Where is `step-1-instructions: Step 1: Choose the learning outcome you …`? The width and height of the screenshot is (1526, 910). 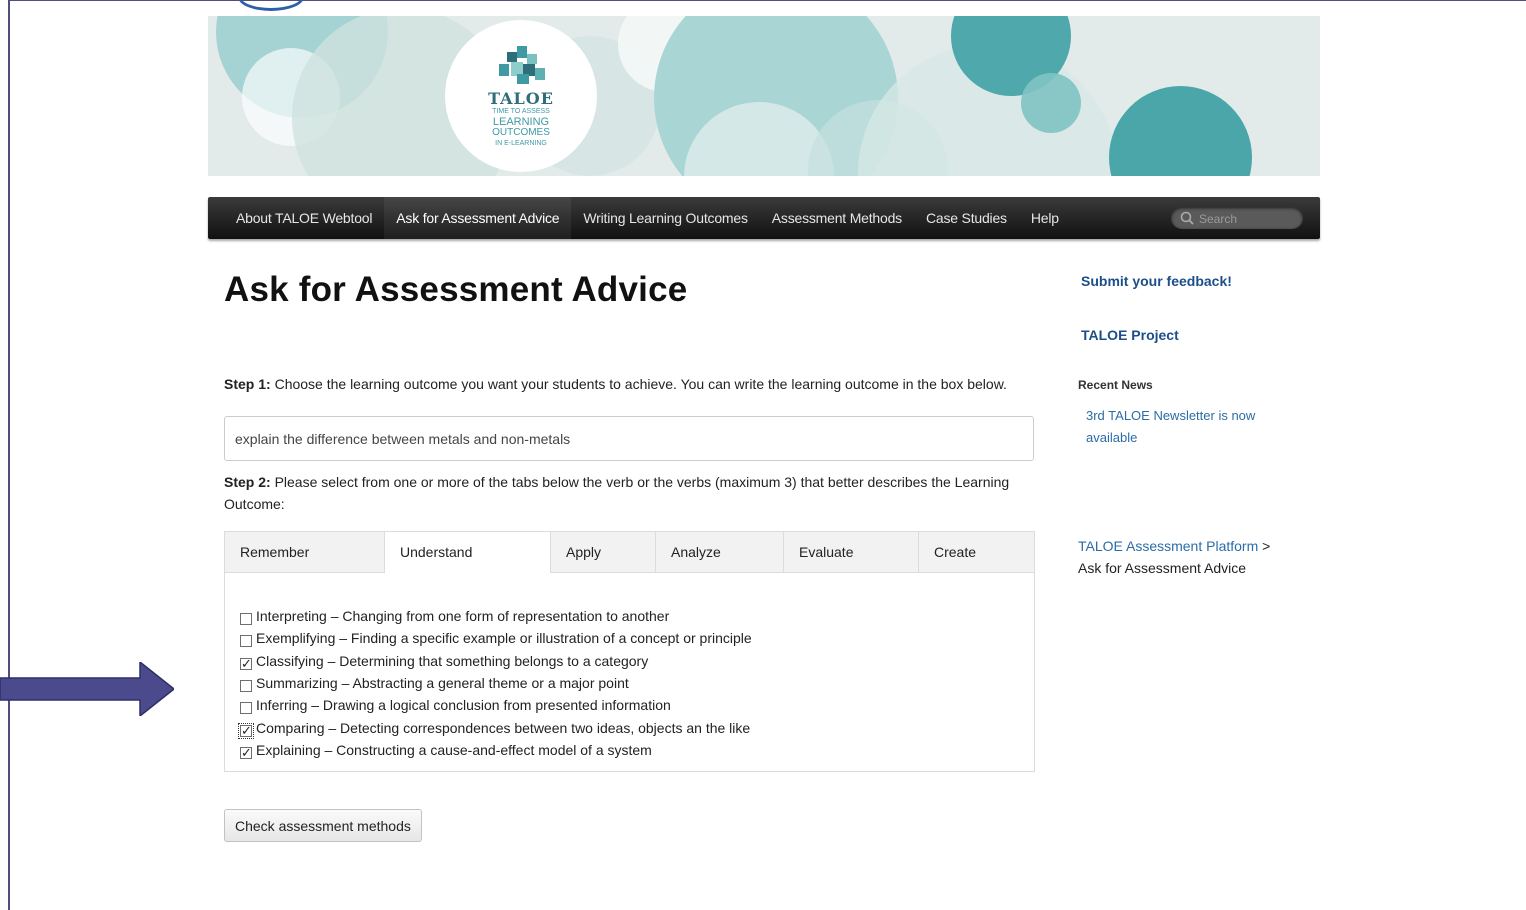
step-1-instructions: Step 1: Choose the learning outcome you … is located at coordinates (624, 384).